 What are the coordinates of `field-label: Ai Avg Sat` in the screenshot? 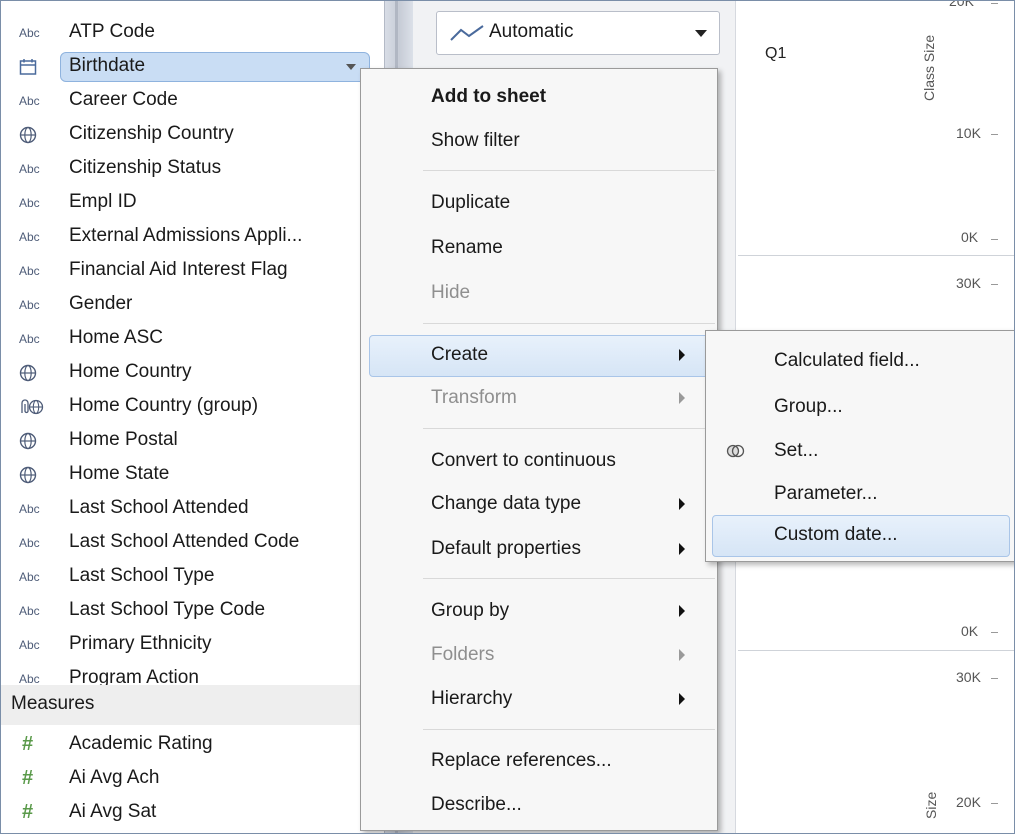 It's located at (113, 811).